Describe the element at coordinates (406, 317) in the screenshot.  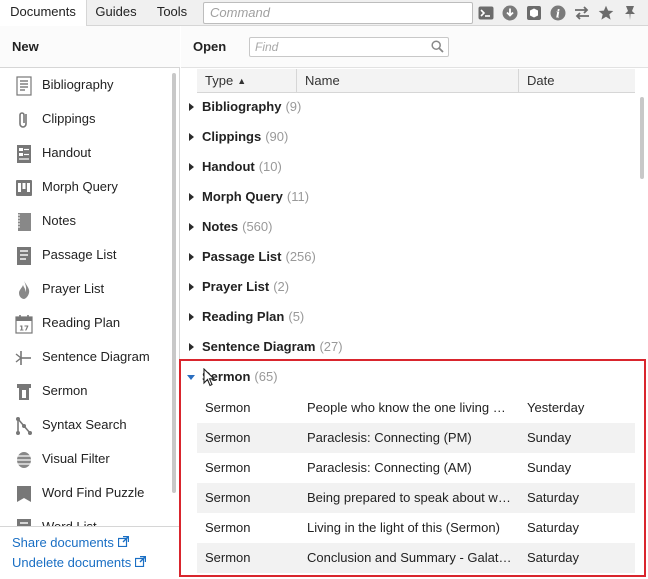
I see `group-reading-plan: Reading Plan (5)` at that location.